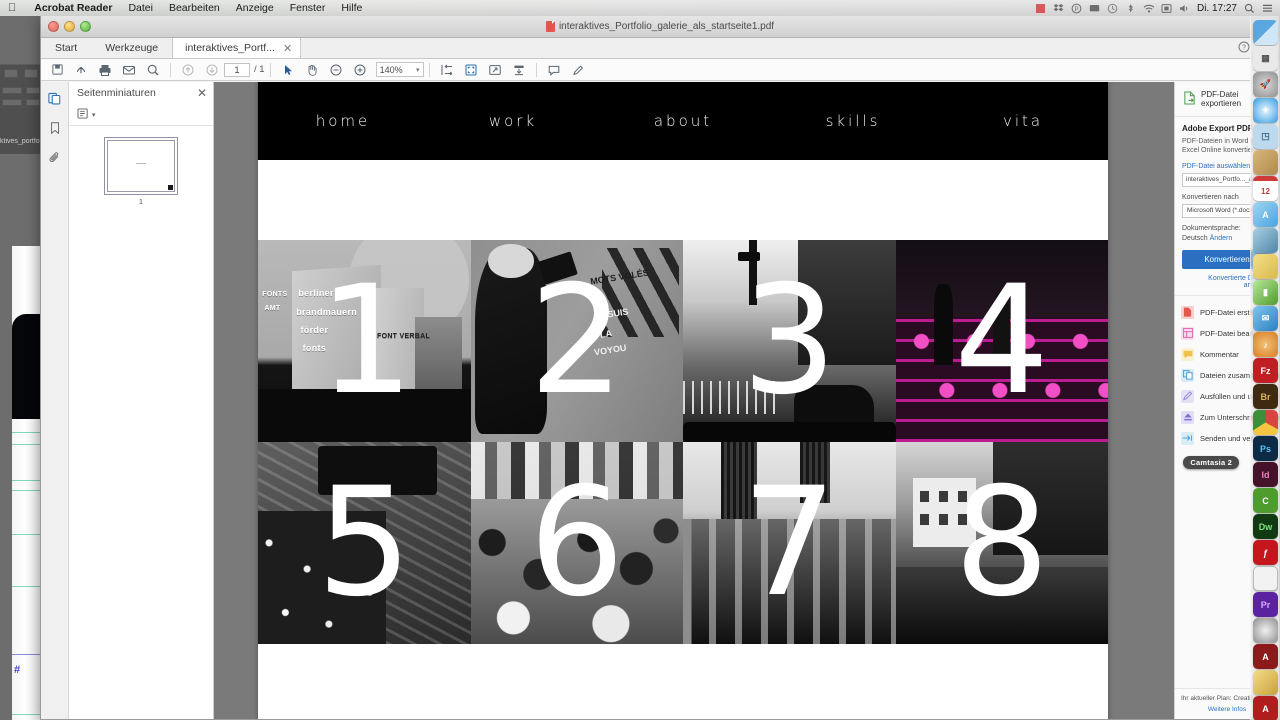 The height and width of the screenshot is (720, 1280). I want to click on full-screen-icon, so click(495, 70).